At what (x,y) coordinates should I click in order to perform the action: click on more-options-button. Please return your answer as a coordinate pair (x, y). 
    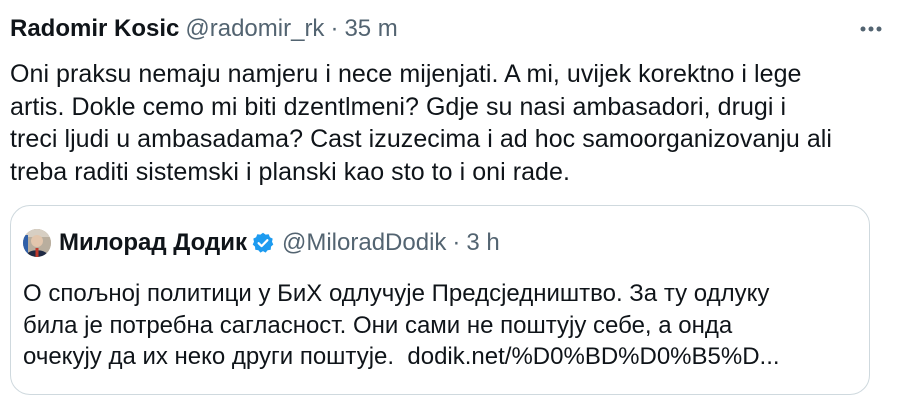
    Looking at the image, I should click on (871, 29).